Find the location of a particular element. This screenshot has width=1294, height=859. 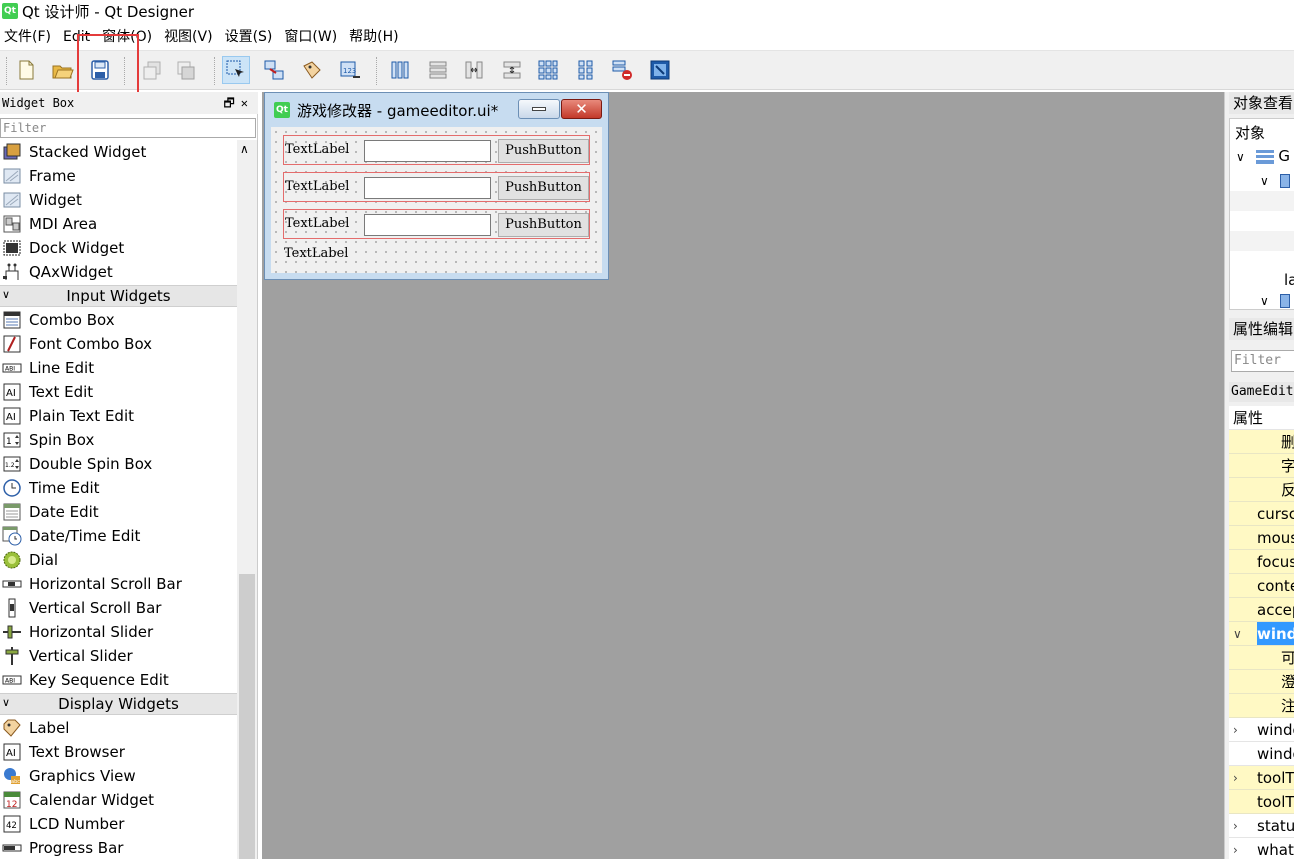

layout-form-button is located at coordinates (586, 70).